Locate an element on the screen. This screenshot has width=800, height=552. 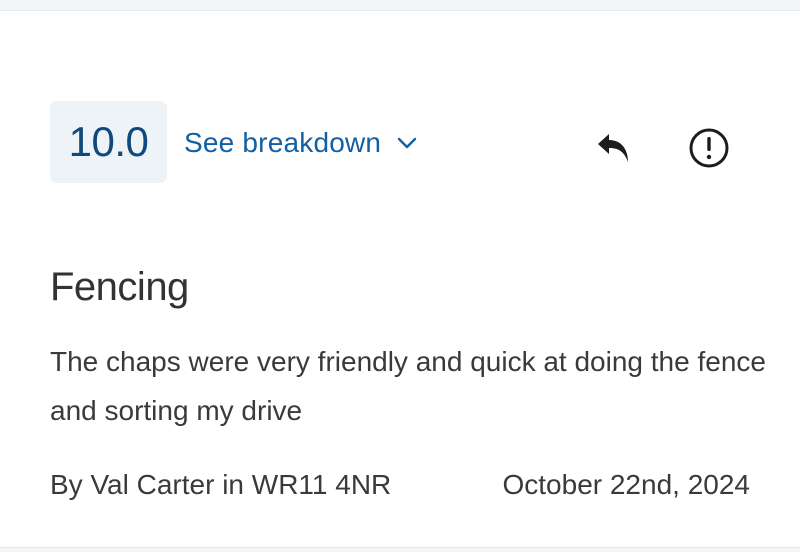
score-badge: 10.0 is located at coordinates (108, 142).